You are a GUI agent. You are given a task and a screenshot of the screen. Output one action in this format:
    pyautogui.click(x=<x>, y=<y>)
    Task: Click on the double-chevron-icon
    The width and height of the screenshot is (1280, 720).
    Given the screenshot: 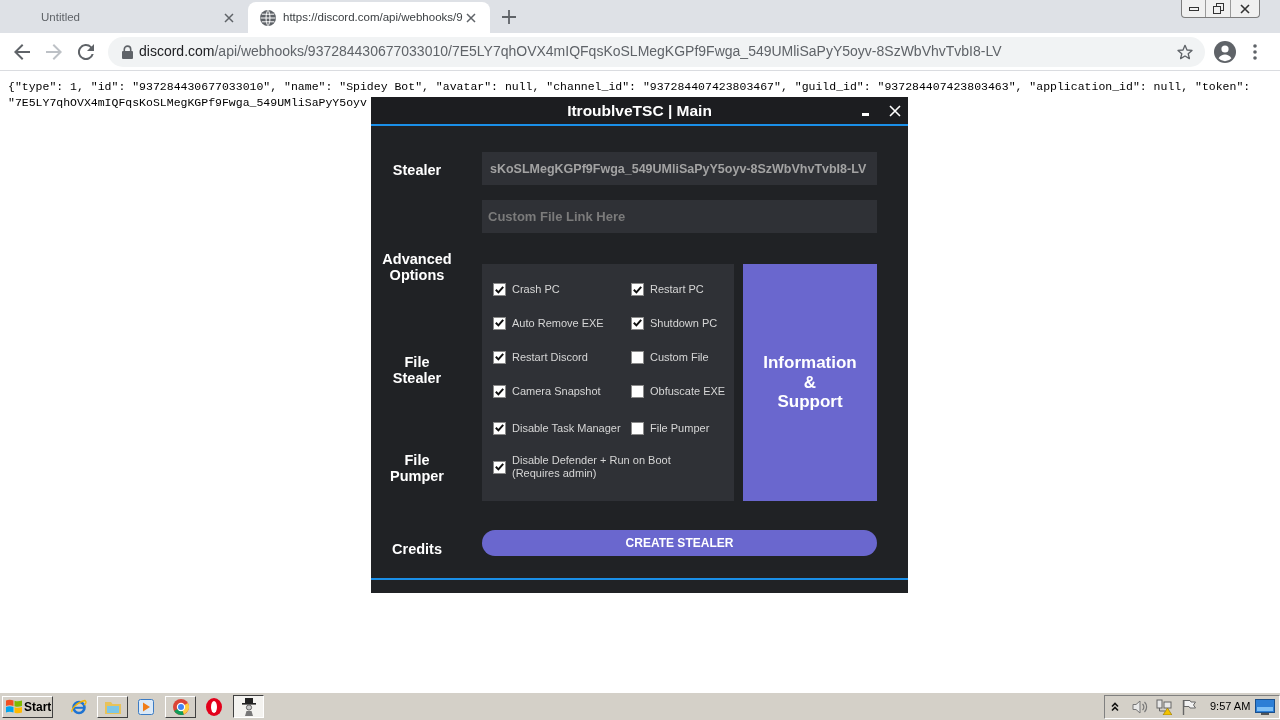 What is the action you would take?
    pyautogui.click(x=1115, y=706)
    